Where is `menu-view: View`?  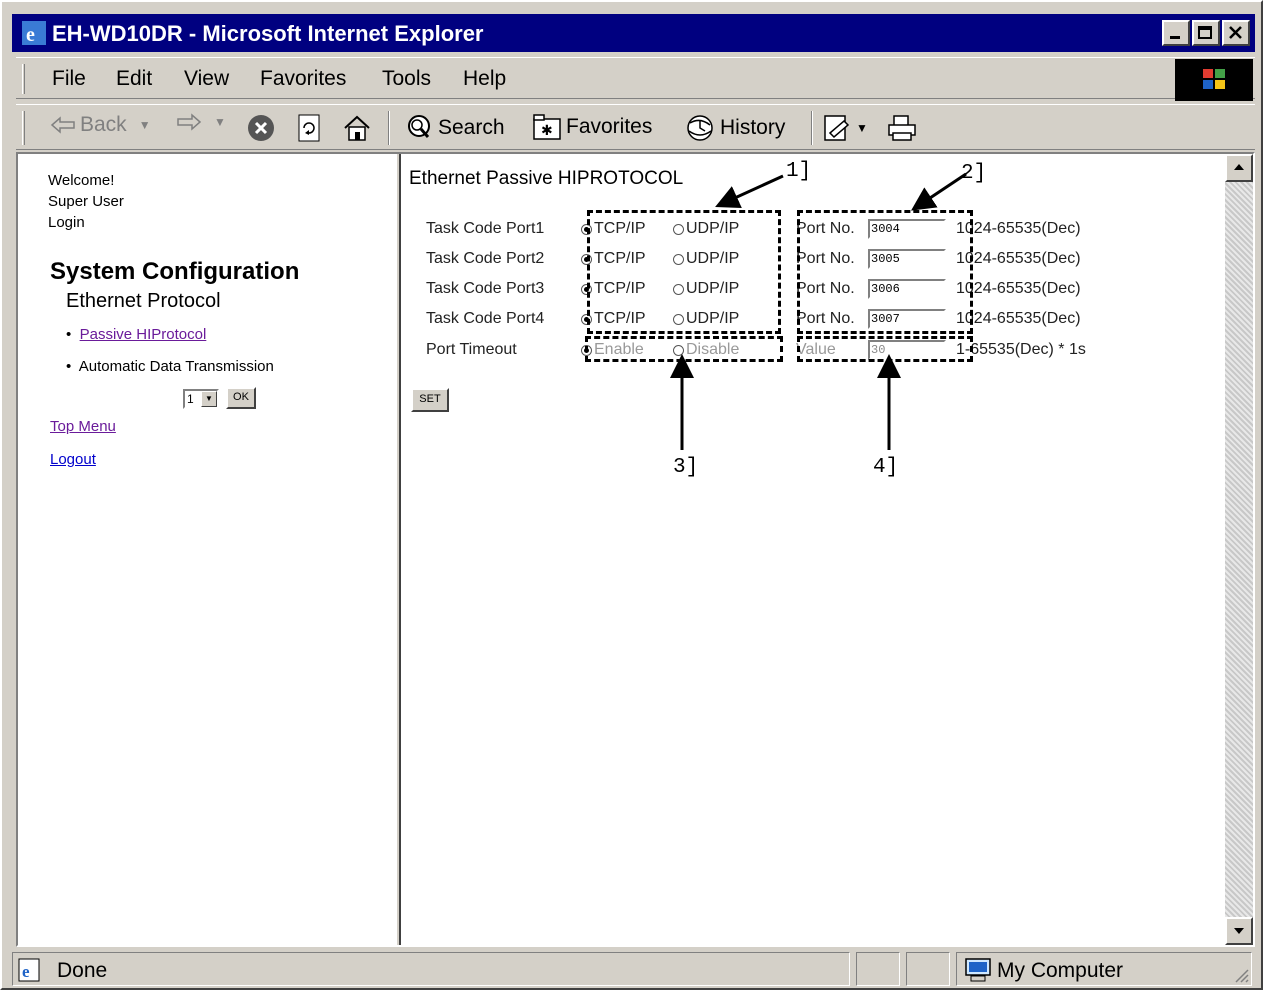
menu-view: View is located at coordinates (206, 79).